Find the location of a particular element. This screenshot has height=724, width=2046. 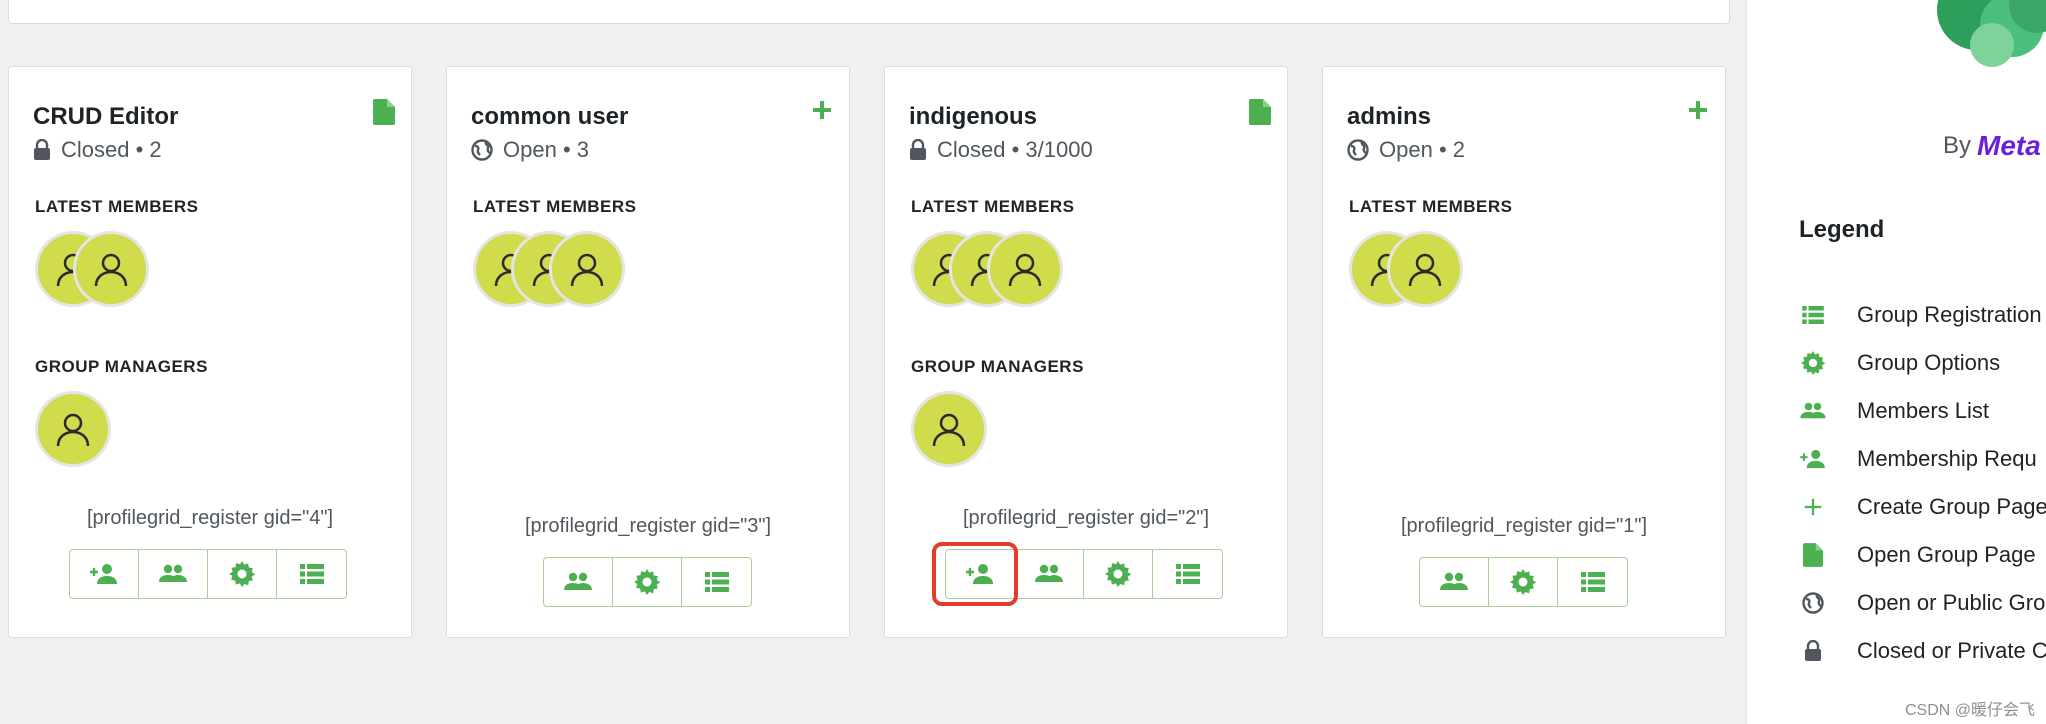

group-title: common user is located at coordinates (549, 117).